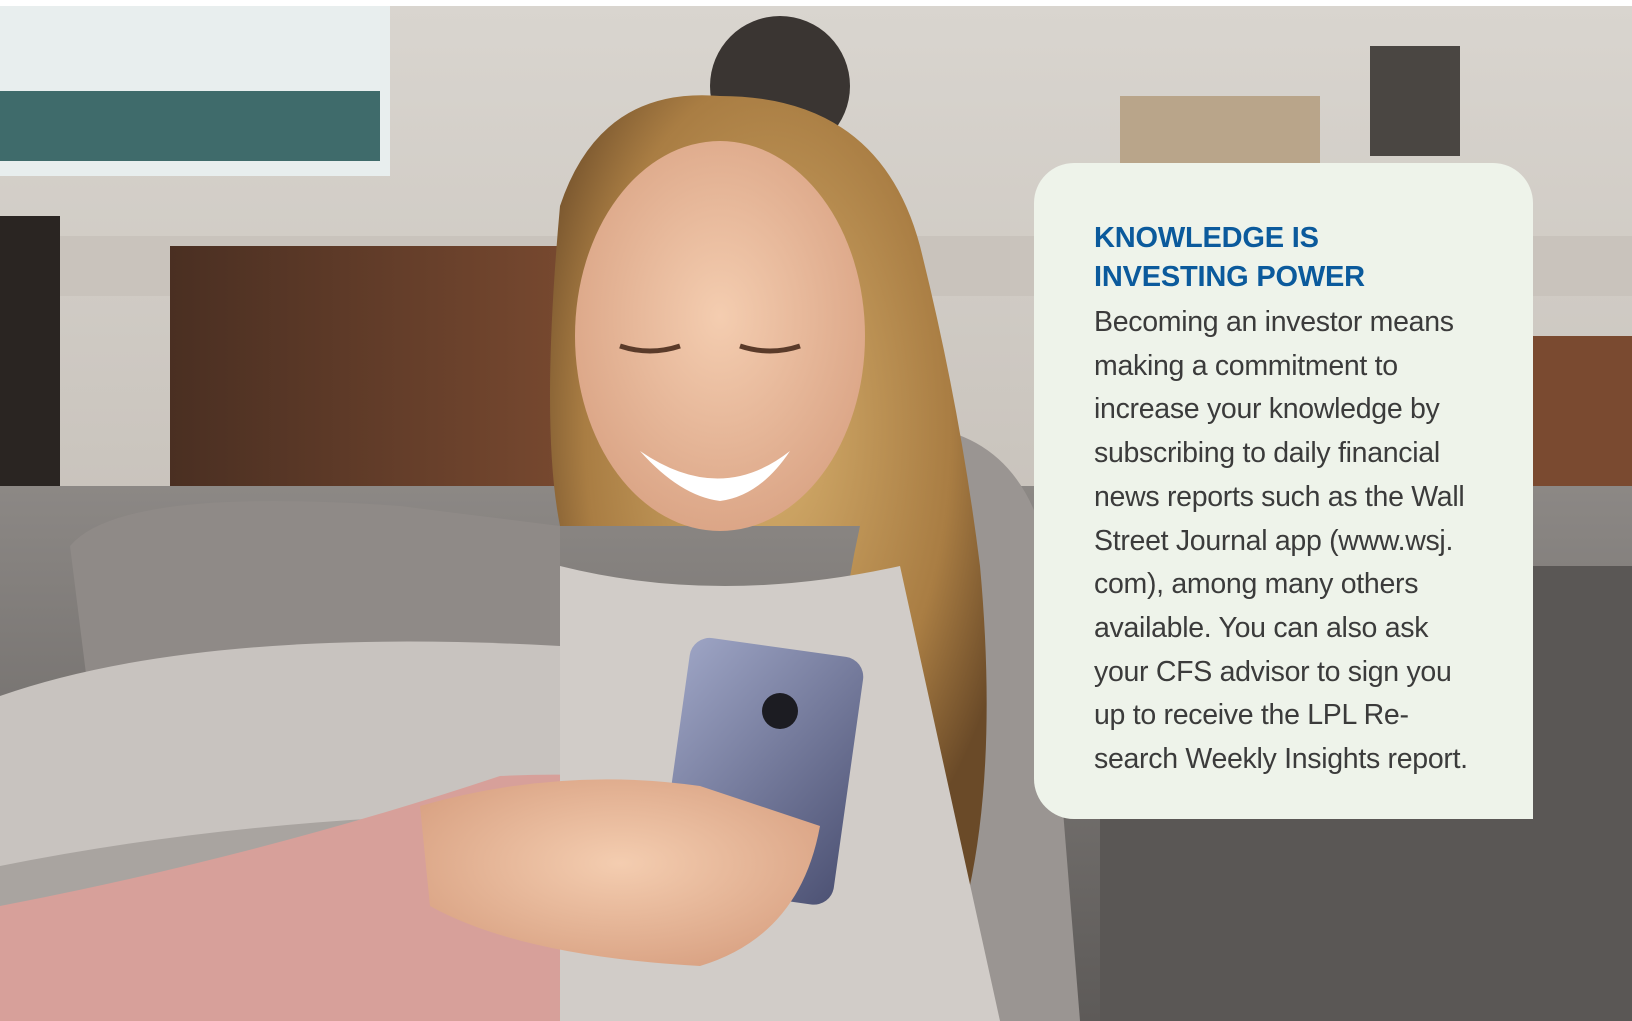 Image resolution: width=1632 pixels, height=1021 pixels. Describe the element at coordinates (1206, 238) in the screenshot. I see `card-heading-line-1: KNOWLEDGE IS` at that location.